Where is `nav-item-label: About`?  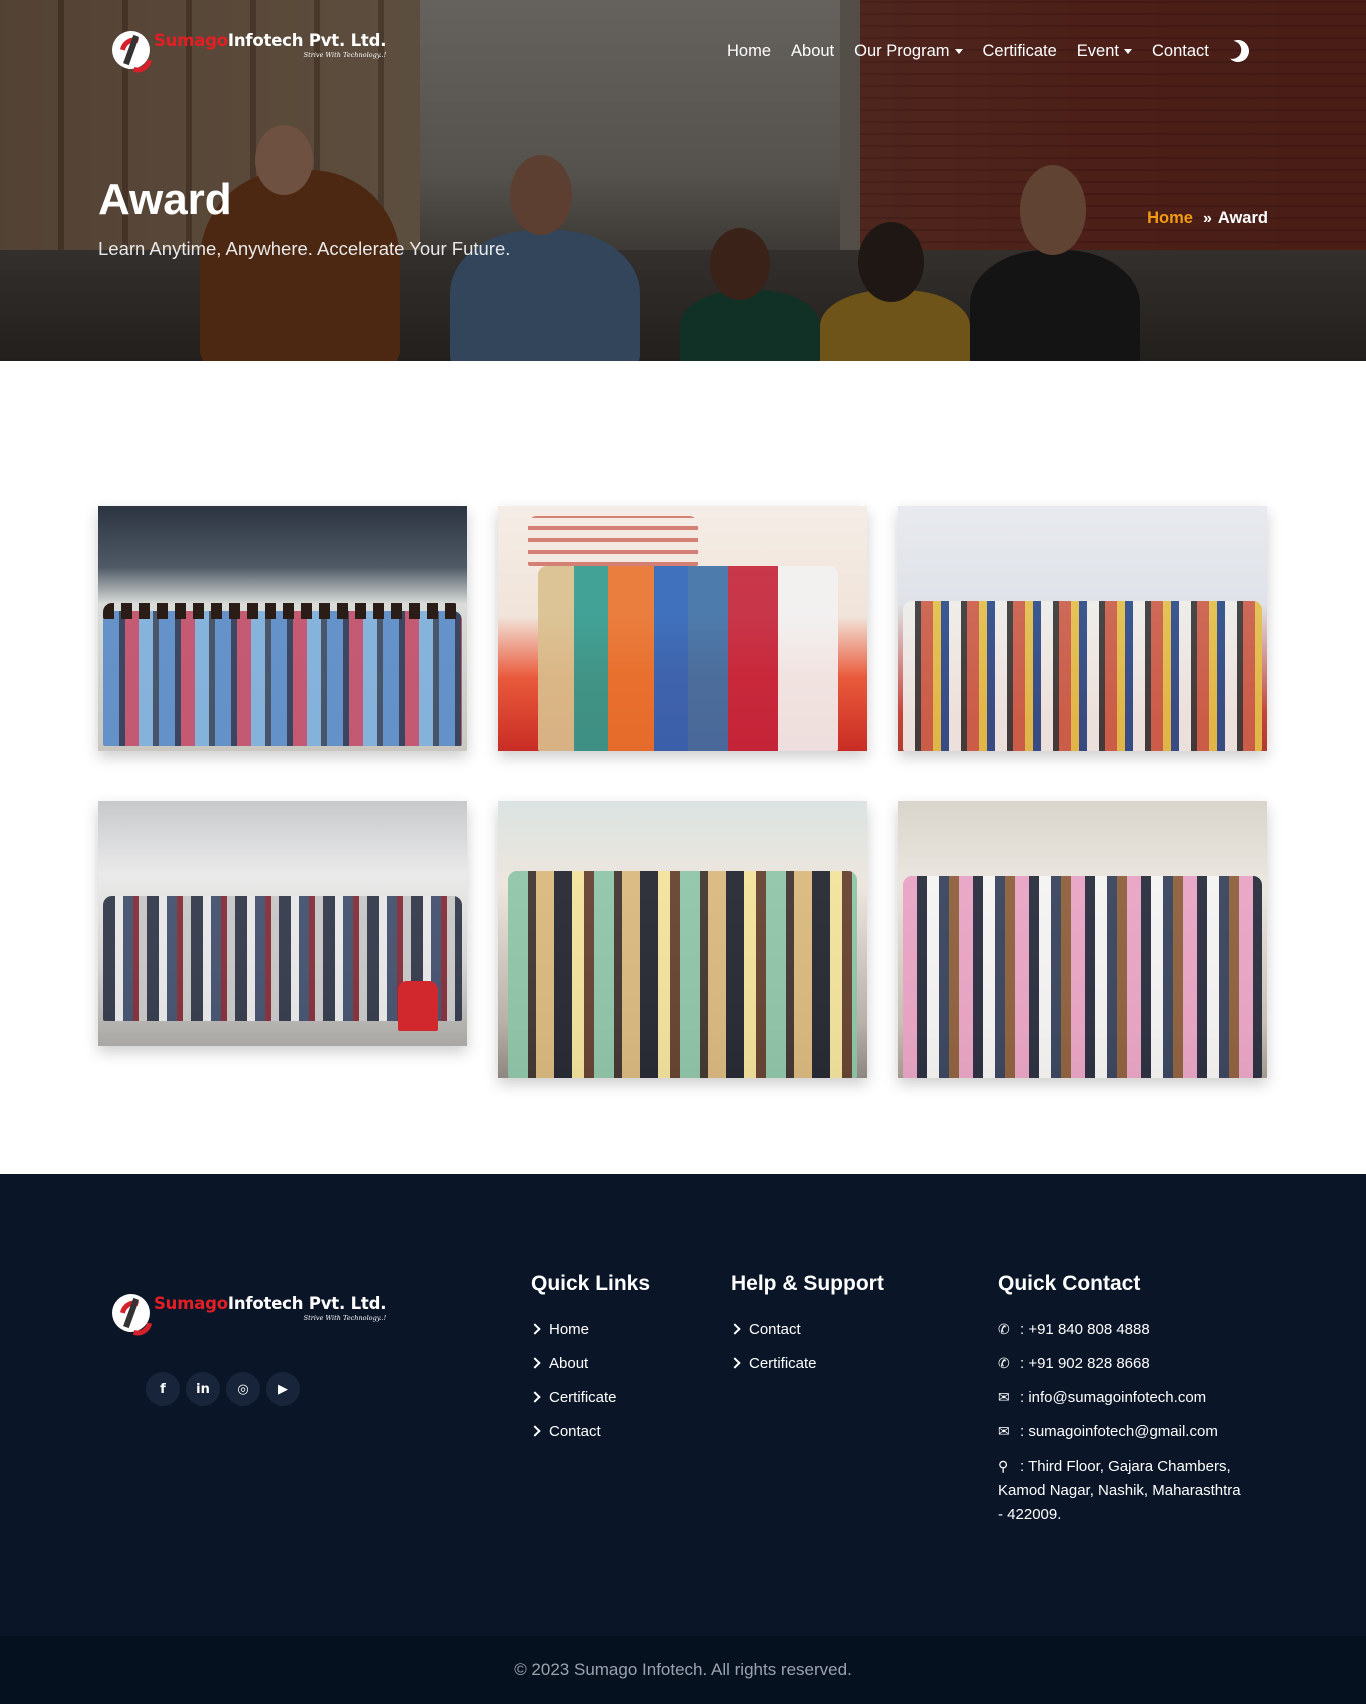
nav-item-label: About is located at coordinates (813, 50).